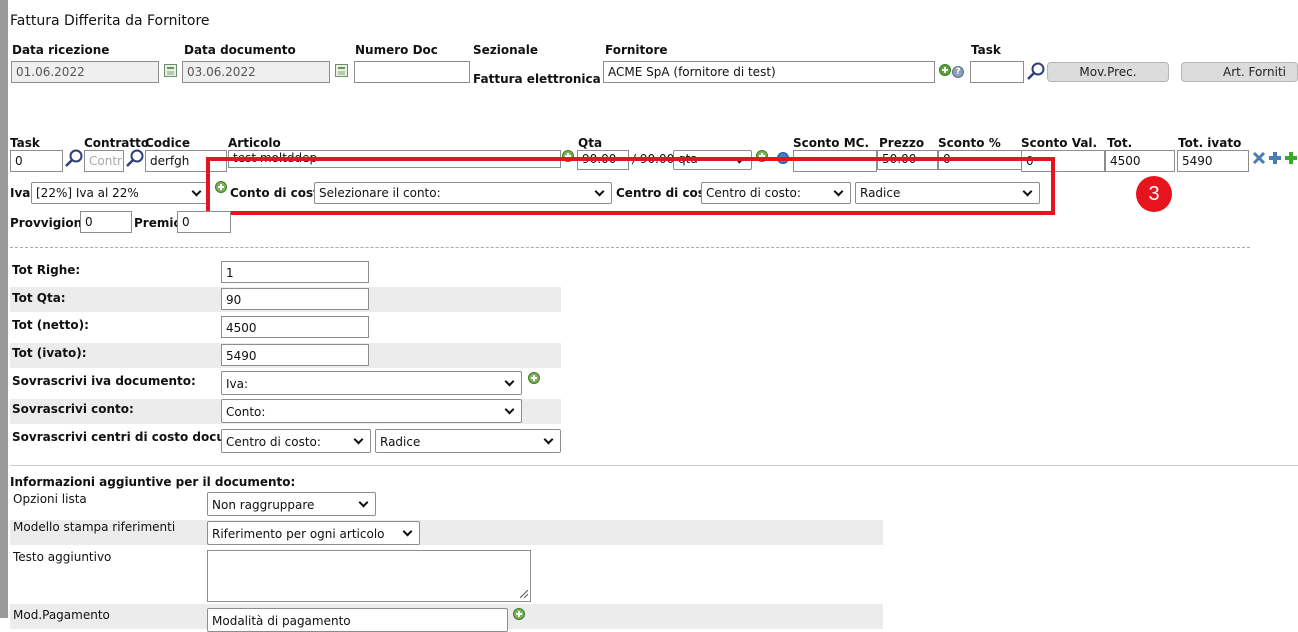 The height and width of the screenshot is (632, 1298). Describe the element at coordinates (298, 534) in the screenshot. I see `modello-stampa-select-value: Riferimento per ogni articolo` at that location.